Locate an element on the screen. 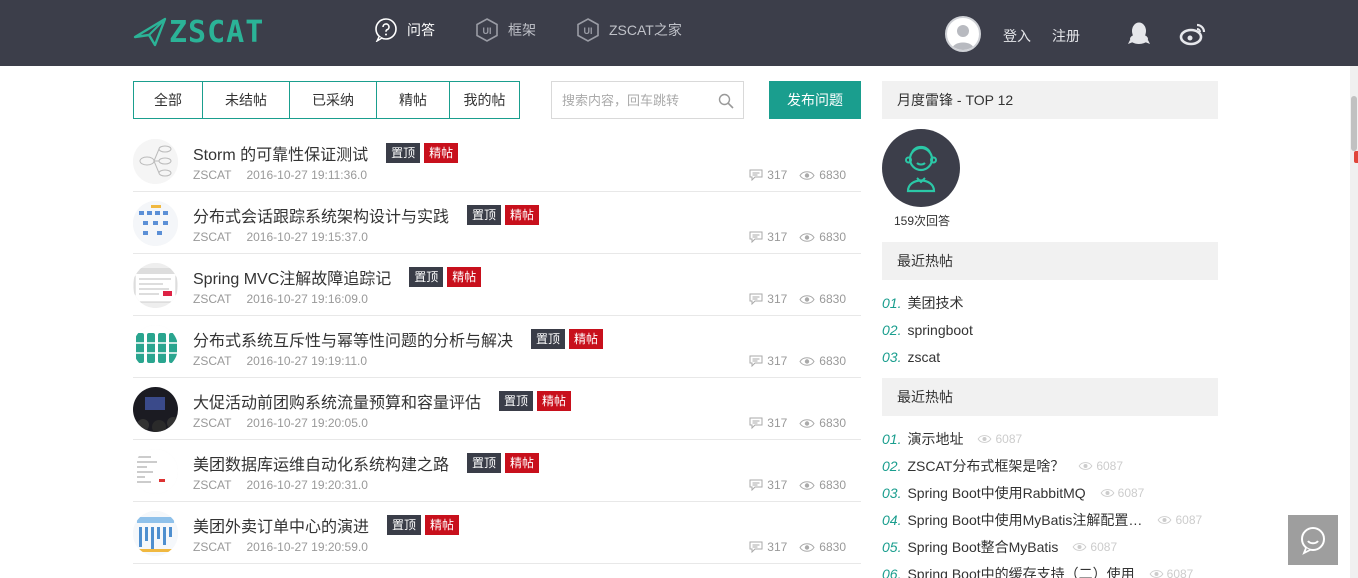  post-time: 2016-10-27 19:20:05.0 is located at coordinates (307, 423).